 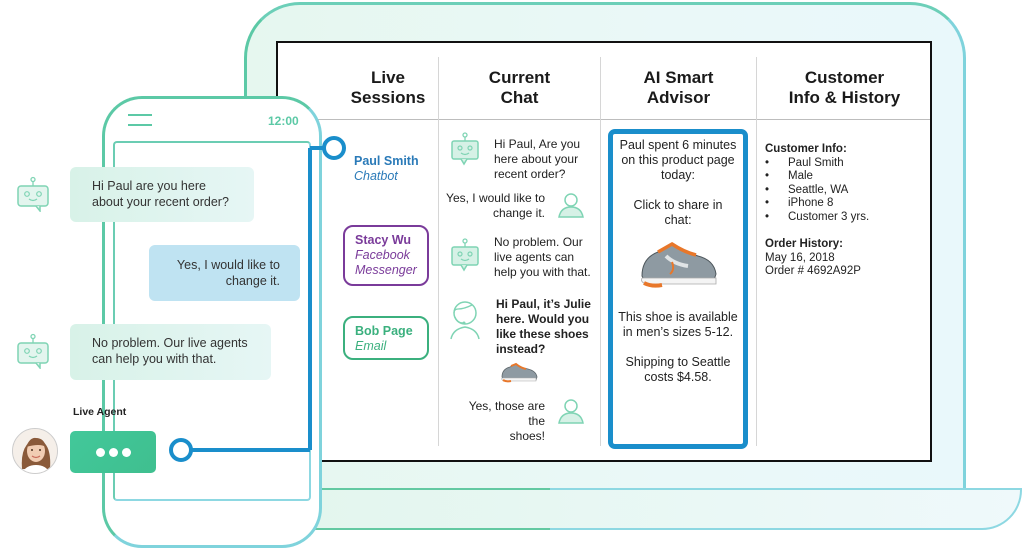 I want to click on column-header-ai-advisor: AI Smart Advisor, so click(x=678, y=88).